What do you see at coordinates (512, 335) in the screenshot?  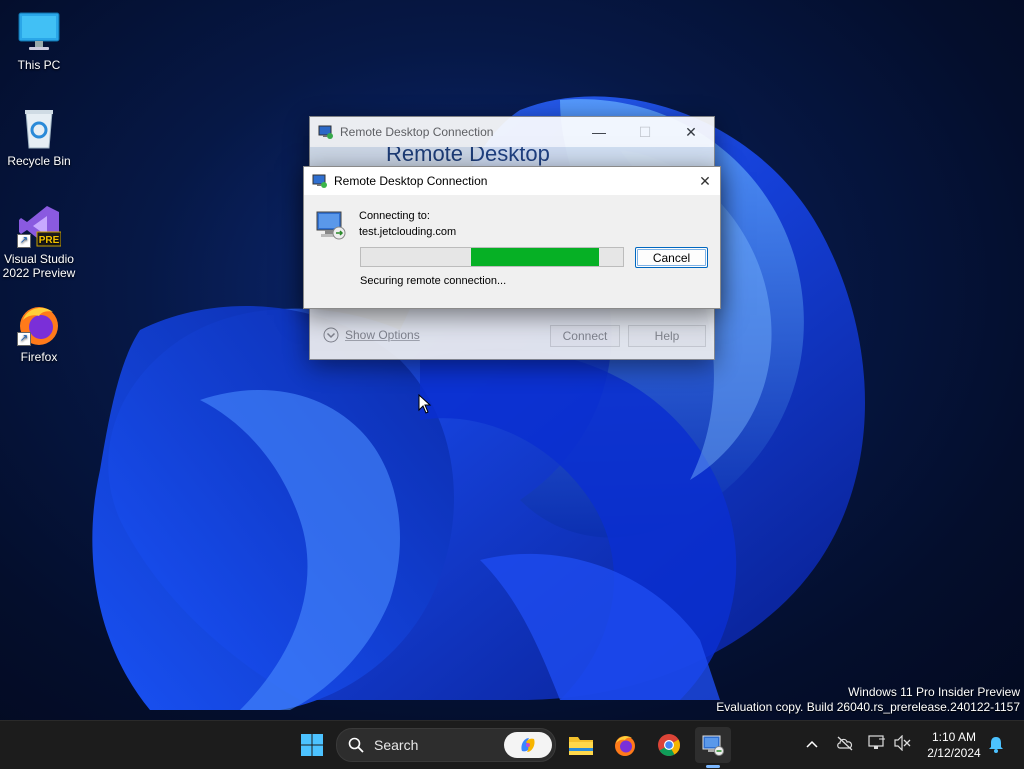 I see `bottom-bar: Show Options Connect Help` at bounding box center [512, 335].